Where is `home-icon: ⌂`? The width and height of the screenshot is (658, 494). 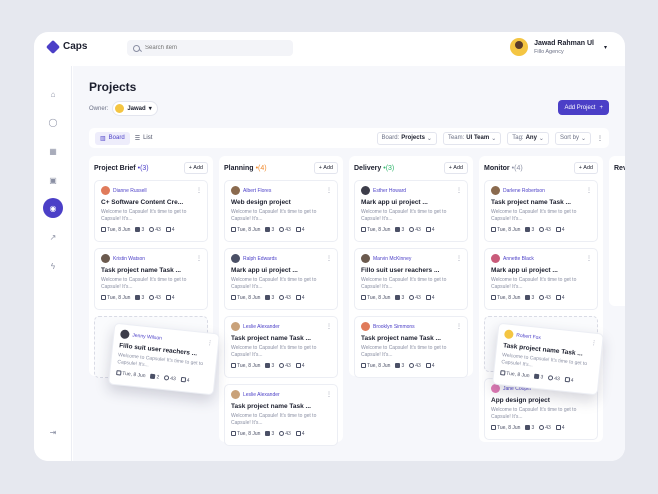 home-icon: ⌂ is located at coordinates (53, 94).